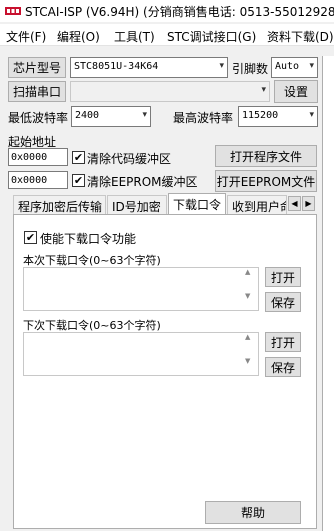 The height and width of the screenshot is (531, 334). What do you see at coordinates (37, 67) in the screenshot?
I see `chip-model-label: 芯片型号` at bounding box center [37, 67].